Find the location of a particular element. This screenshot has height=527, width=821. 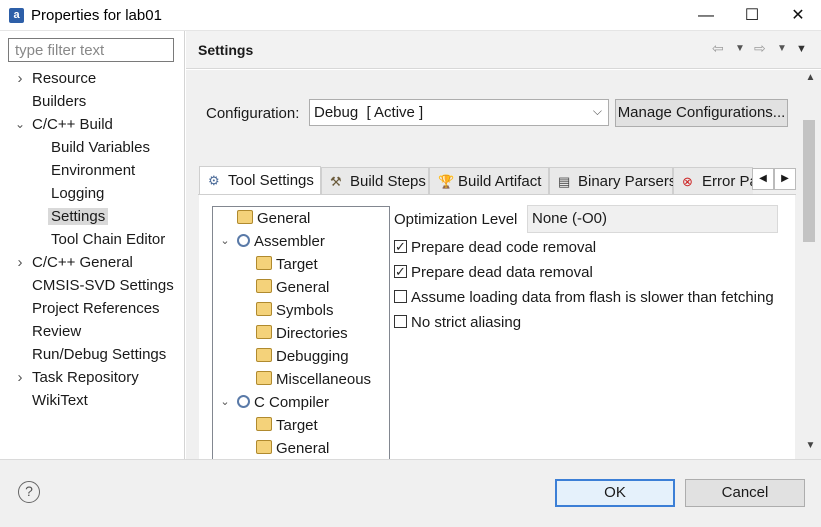

nav-item-project-references: Project References is located at coordinates (96, 308).